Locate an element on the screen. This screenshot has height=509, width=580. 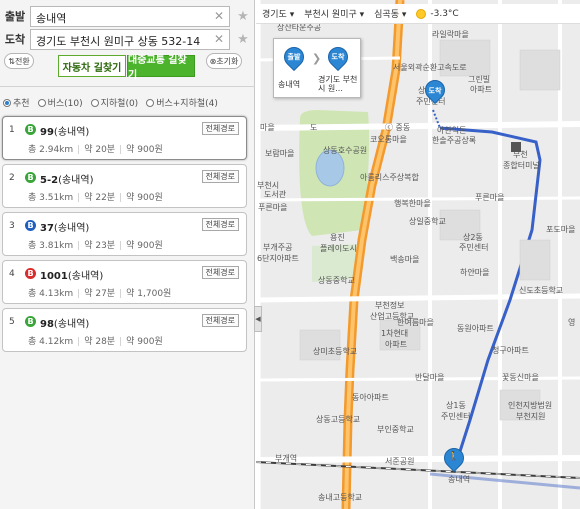
map-label-court: 인천지방법원 is located at coordinates (530, 405).